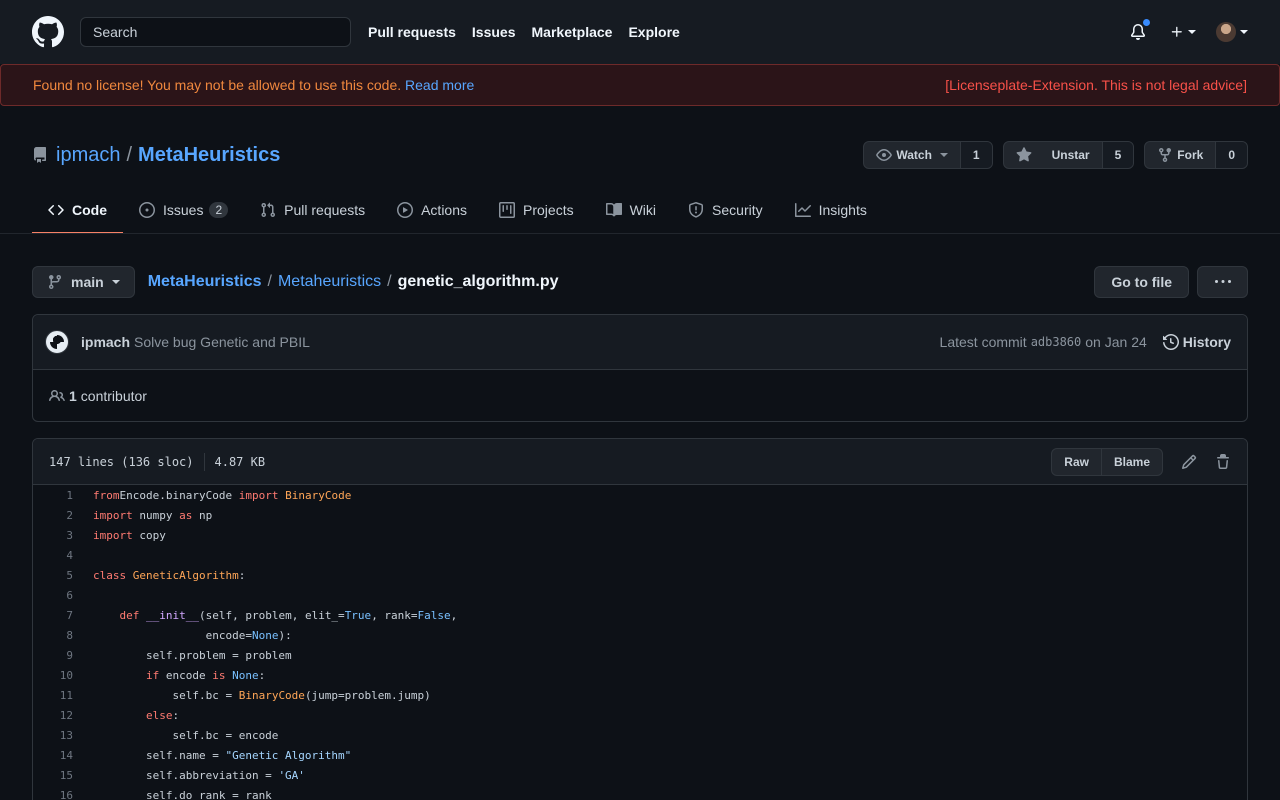  I want to click on people-icon, so click(57, 395).